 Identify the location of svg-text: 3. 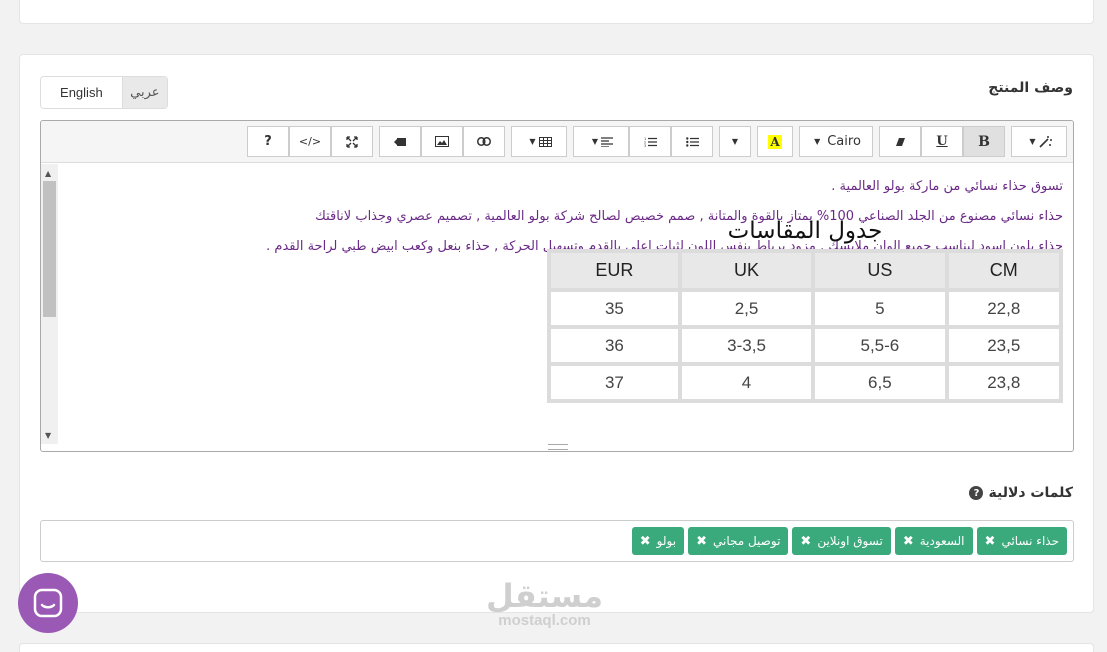
(645, 145).